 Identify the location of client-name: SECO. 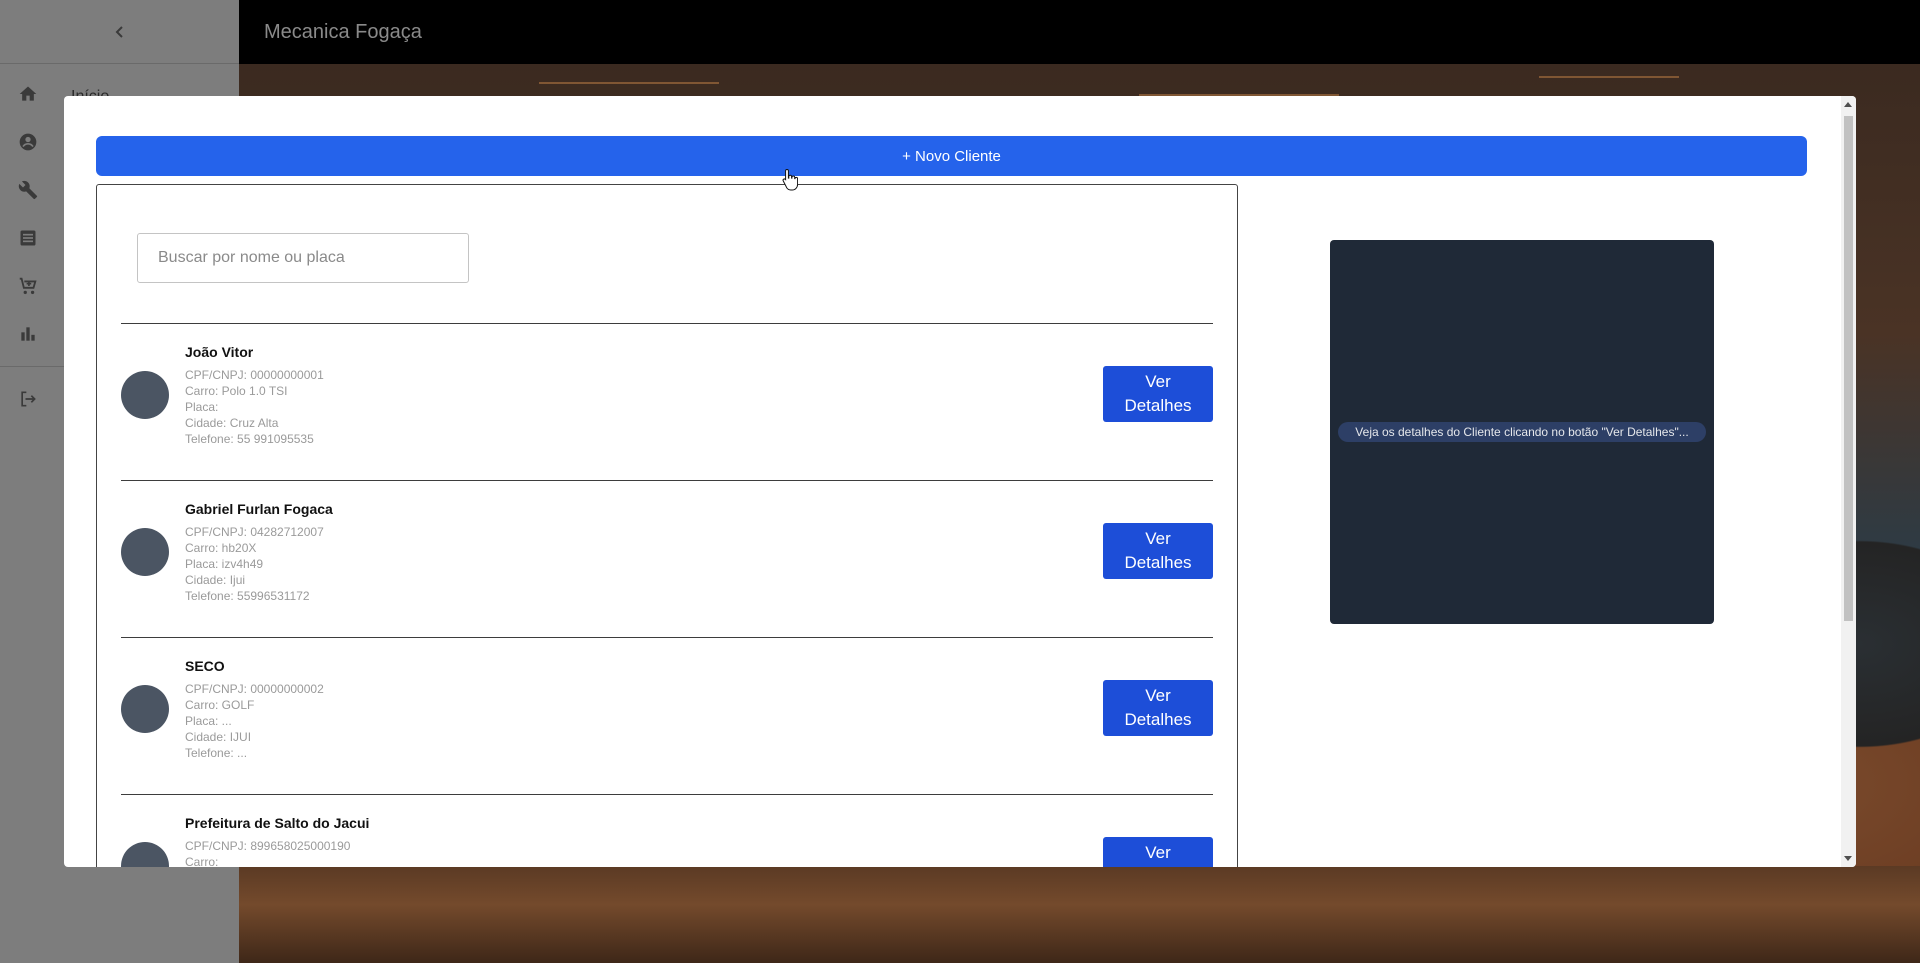
(205, 666).